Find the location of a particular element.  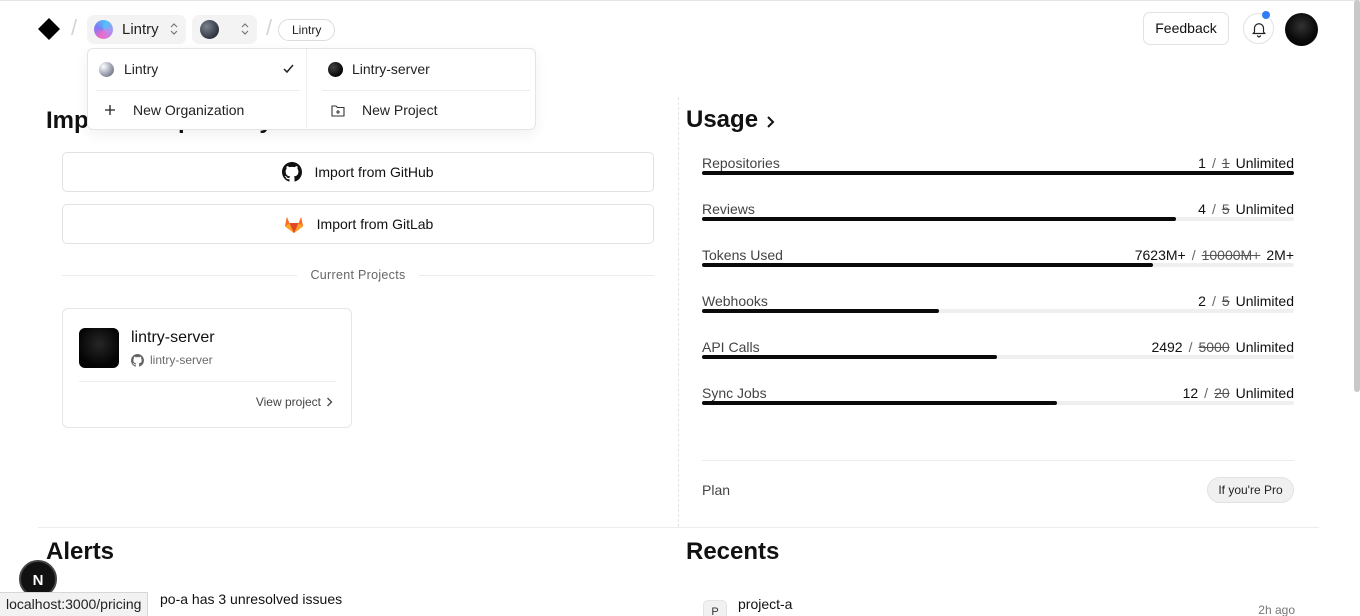

import-gitlab-label: Import from GitLab is located at coordinates (375, 224).